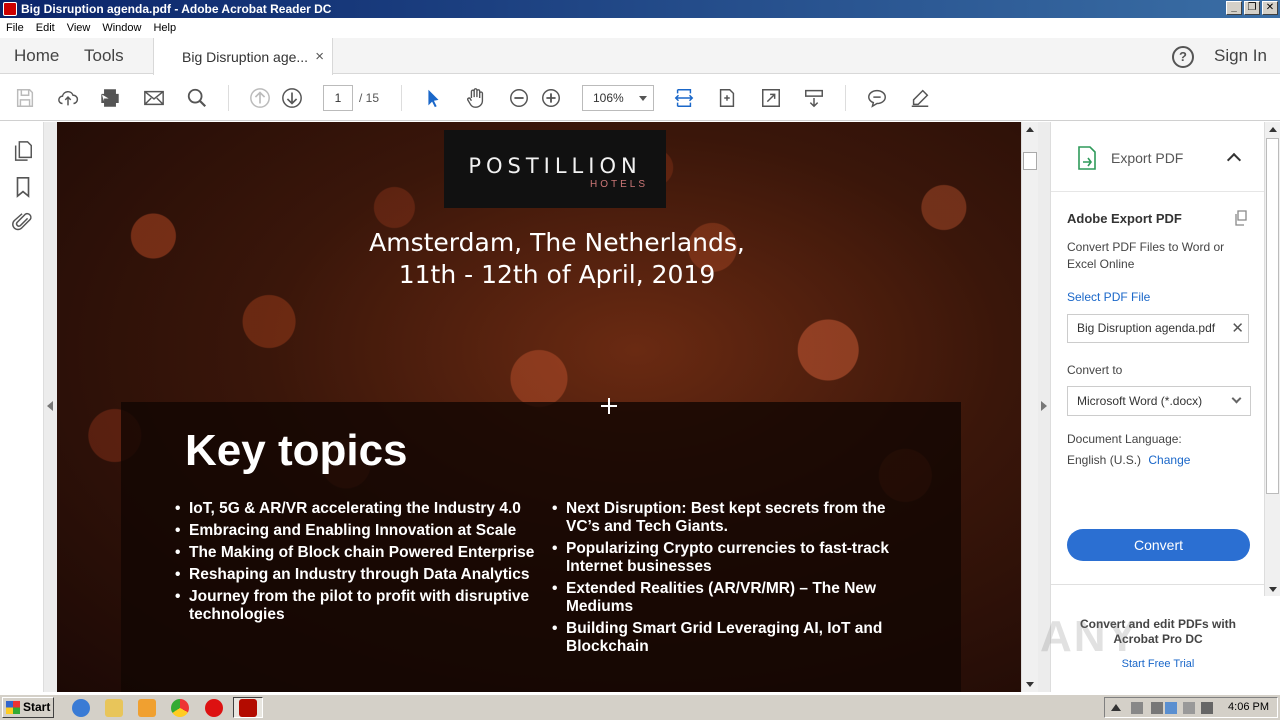 This screenshot has height=720, width=1280. Describe the element at coordinates (1158, 545) in the screenshot. I see `convert-button: Convert` at that location.